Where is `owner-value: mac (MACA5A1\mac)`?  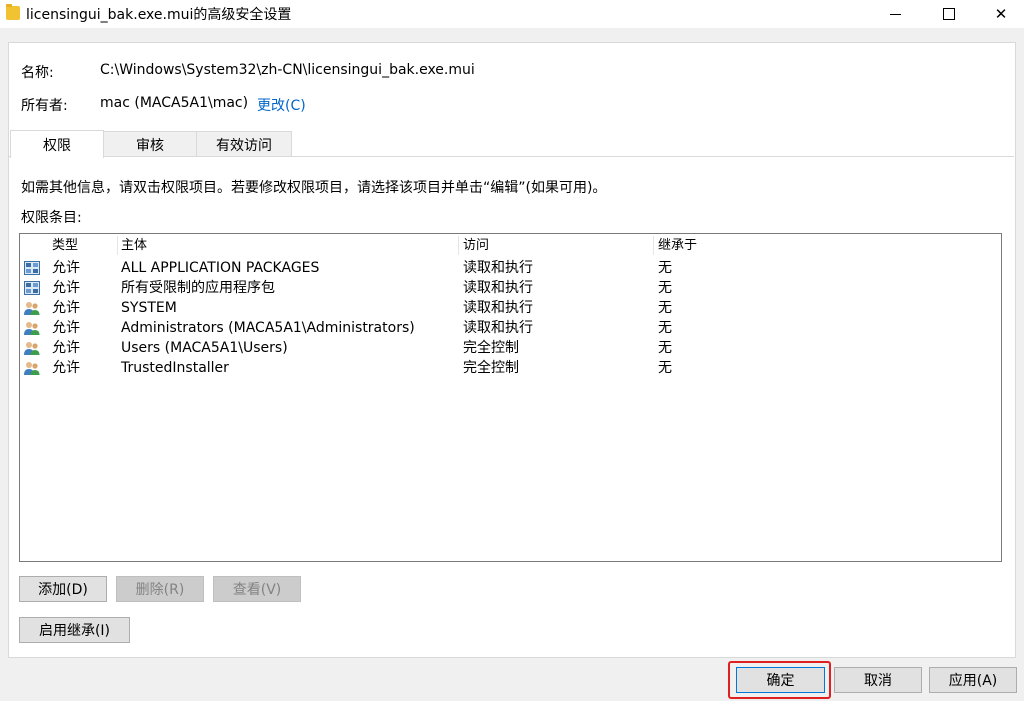 owner-value: mac (MACA5A1\mac) is located at coordinates (174, 103).